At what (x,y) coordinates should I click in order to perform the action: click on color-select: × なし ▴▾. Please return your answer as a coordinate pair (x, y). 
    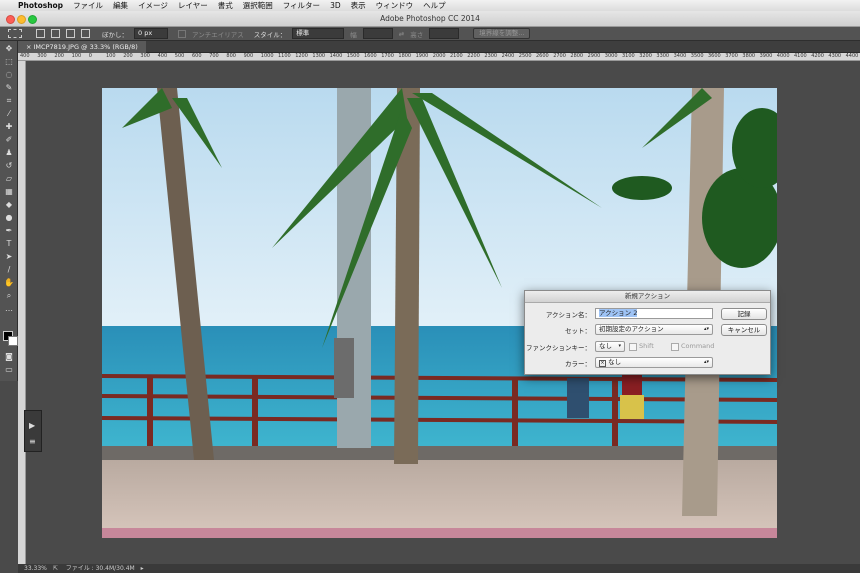
    Looking at the image, I should click on (654, 362).